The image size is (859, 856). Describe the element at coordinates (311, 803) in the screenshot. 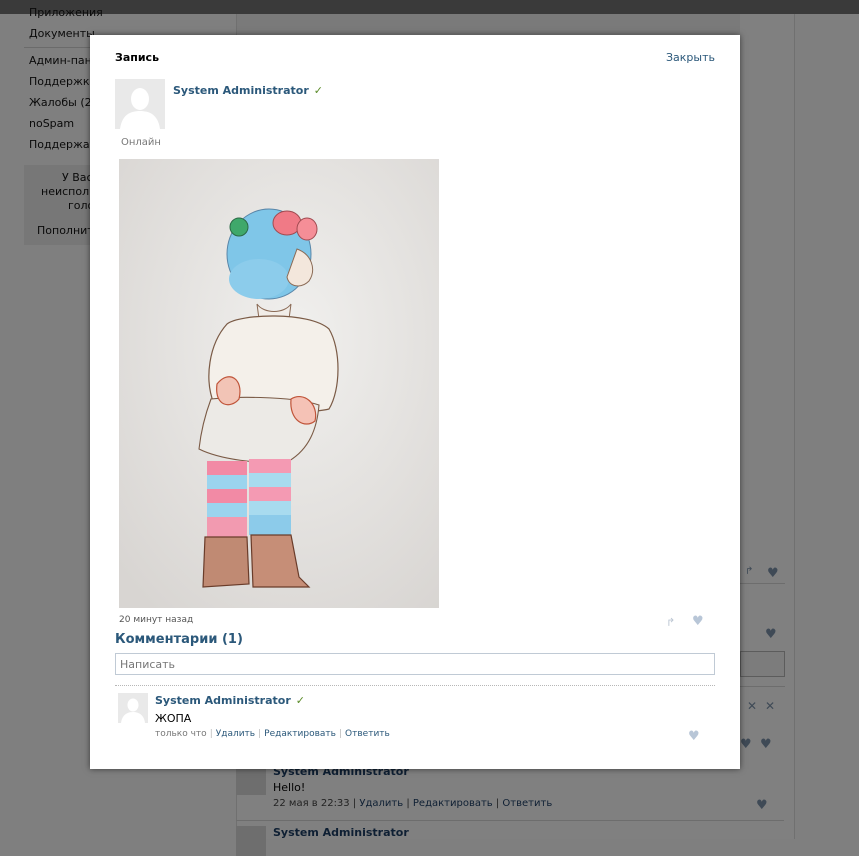

I see `background-comment-date: 22 мая в 22:33` at that location.